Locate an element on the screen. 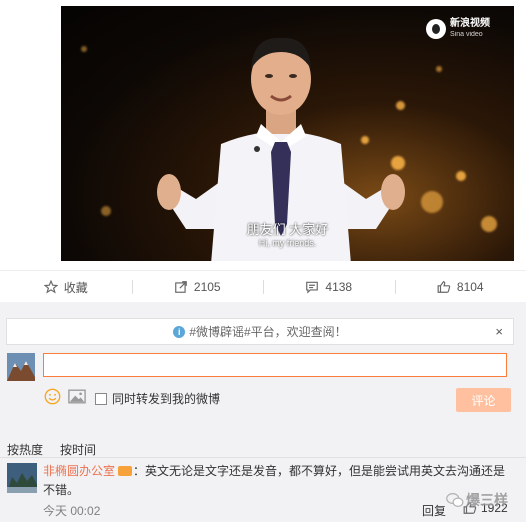 This screenshot has height=522, width=526. picture-icon is located at coordinates (77, 396).